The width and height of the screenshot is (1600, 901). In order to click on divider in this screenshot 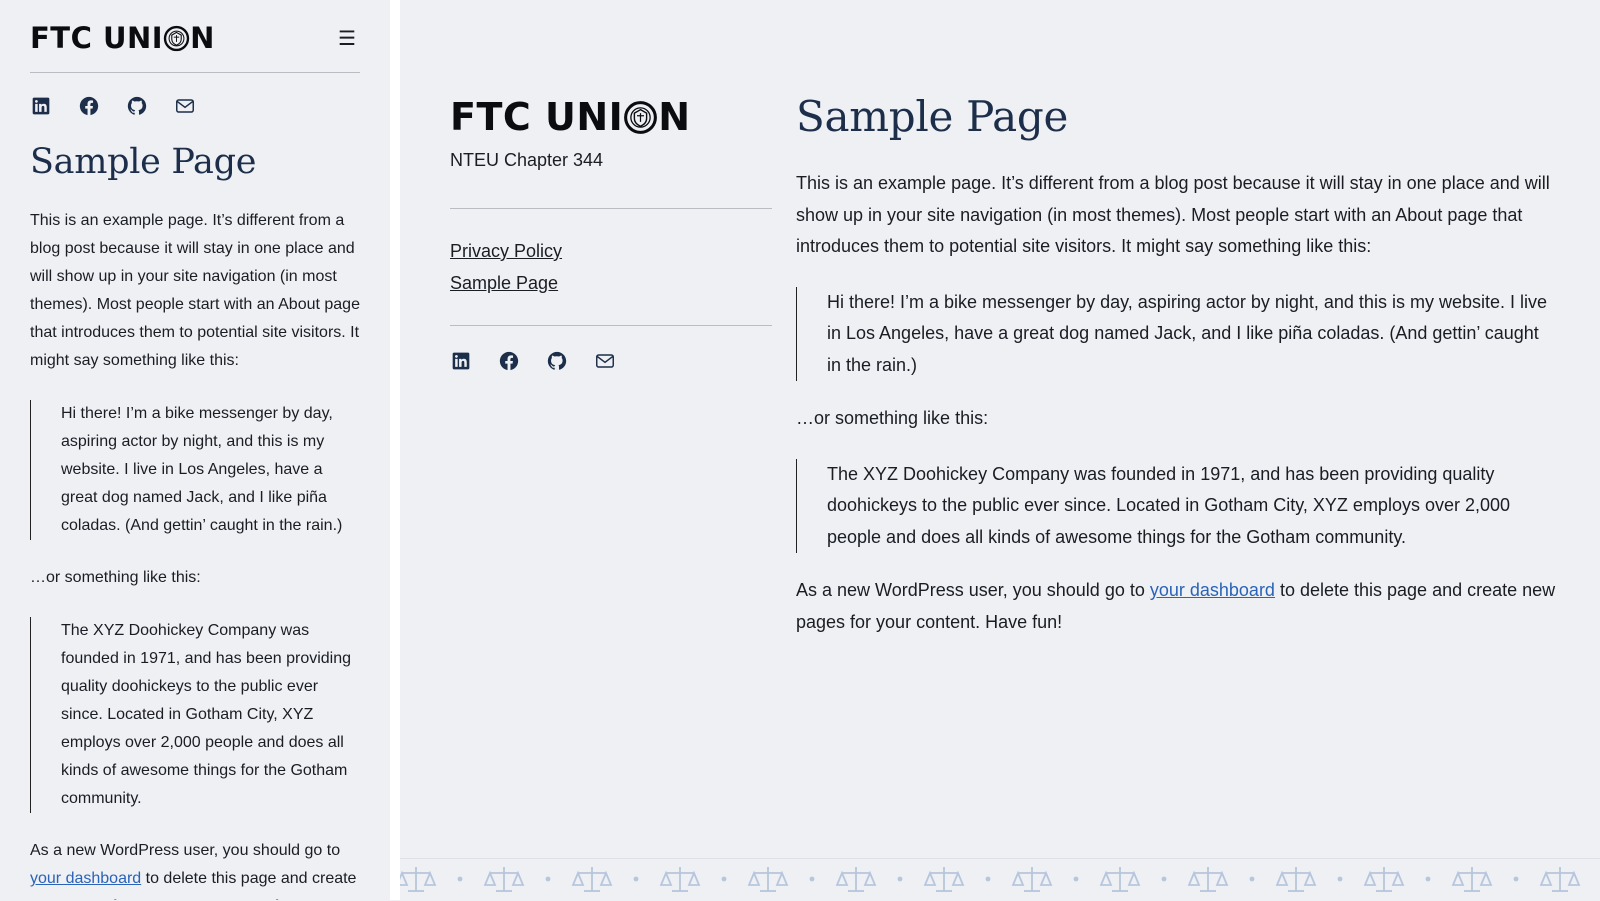, I will do `click(611, 325)`.